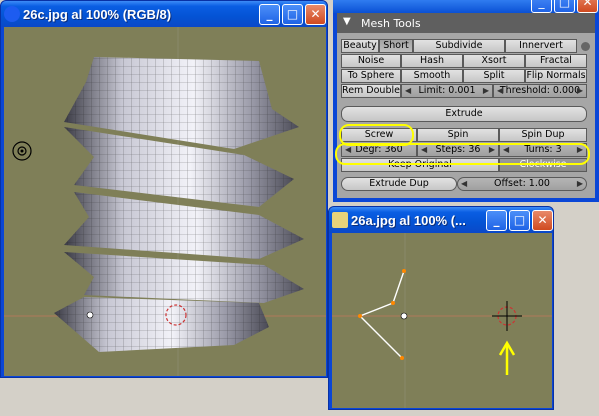 This screenshot has height=416, width=599. What do you see at coordinates (494, 61) in the screenshot?
I see `xsort-button: Xsort` at bounding box center [494, 61].